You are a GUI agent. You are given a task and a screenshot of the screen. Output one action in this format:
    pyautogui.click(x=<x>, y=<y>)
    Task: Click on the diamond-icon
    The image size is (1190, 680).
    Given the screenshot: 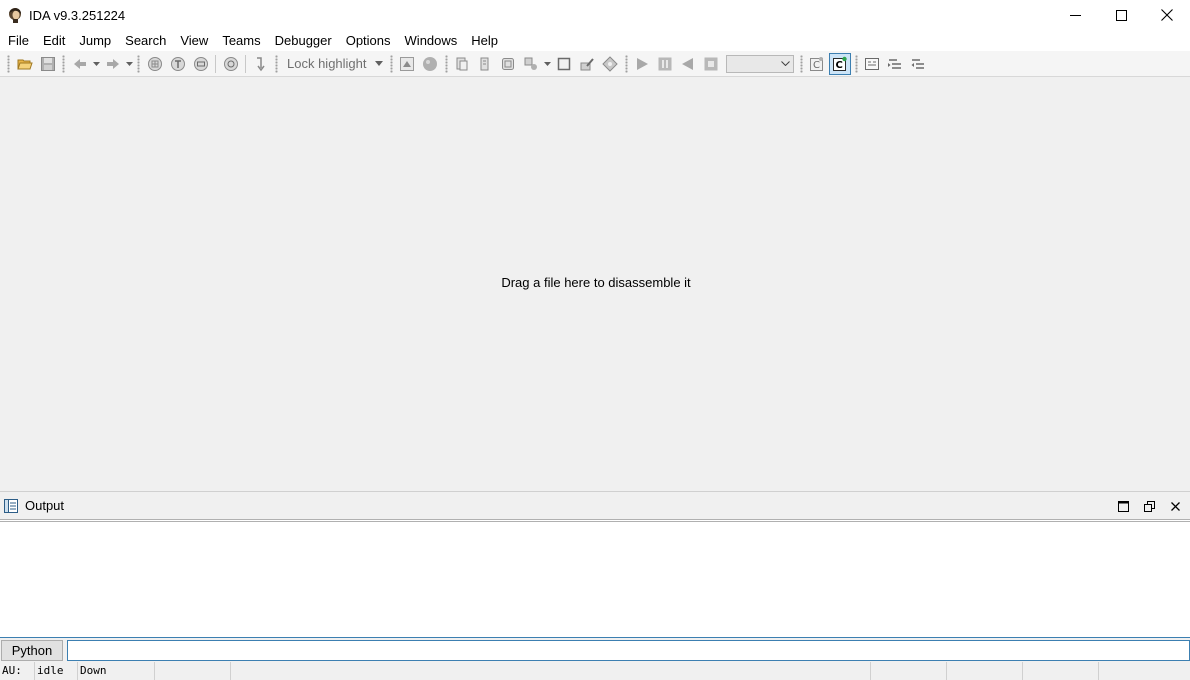 What is the action you would take?
    pyautogui.click(x=610, y=63)
    